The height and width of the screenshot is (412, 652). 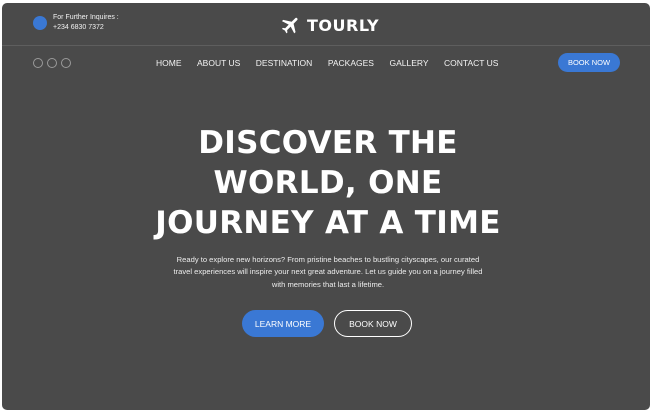 What do you see at coordinates (351, 63) in the screenshot?
I see `nav-packages: PACKAGES` at bounding box center [351, 63].